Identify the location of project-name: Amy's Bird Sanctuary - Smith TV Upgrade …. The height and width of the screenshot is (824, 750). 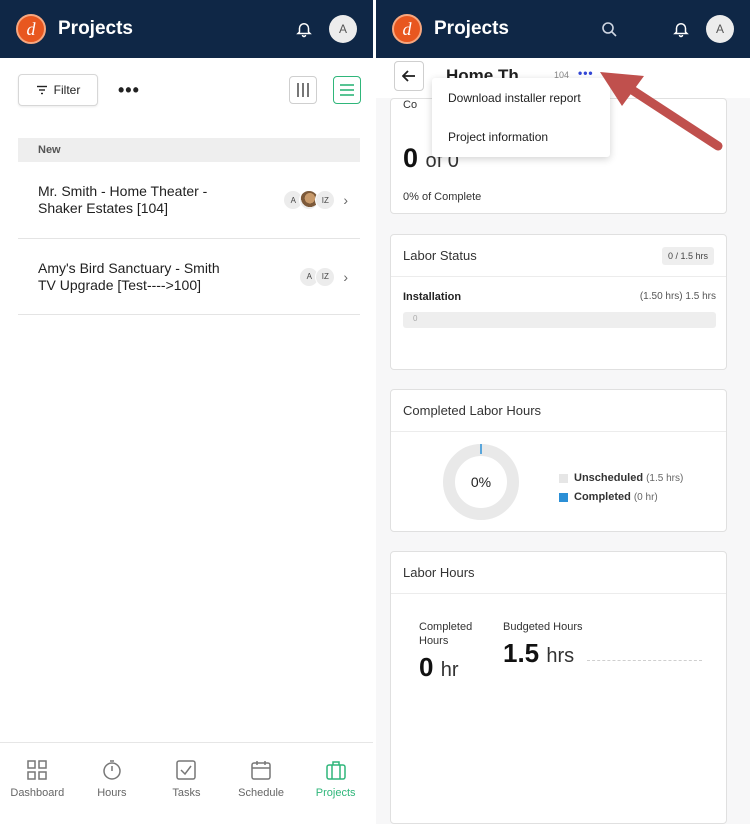
(129, 276).